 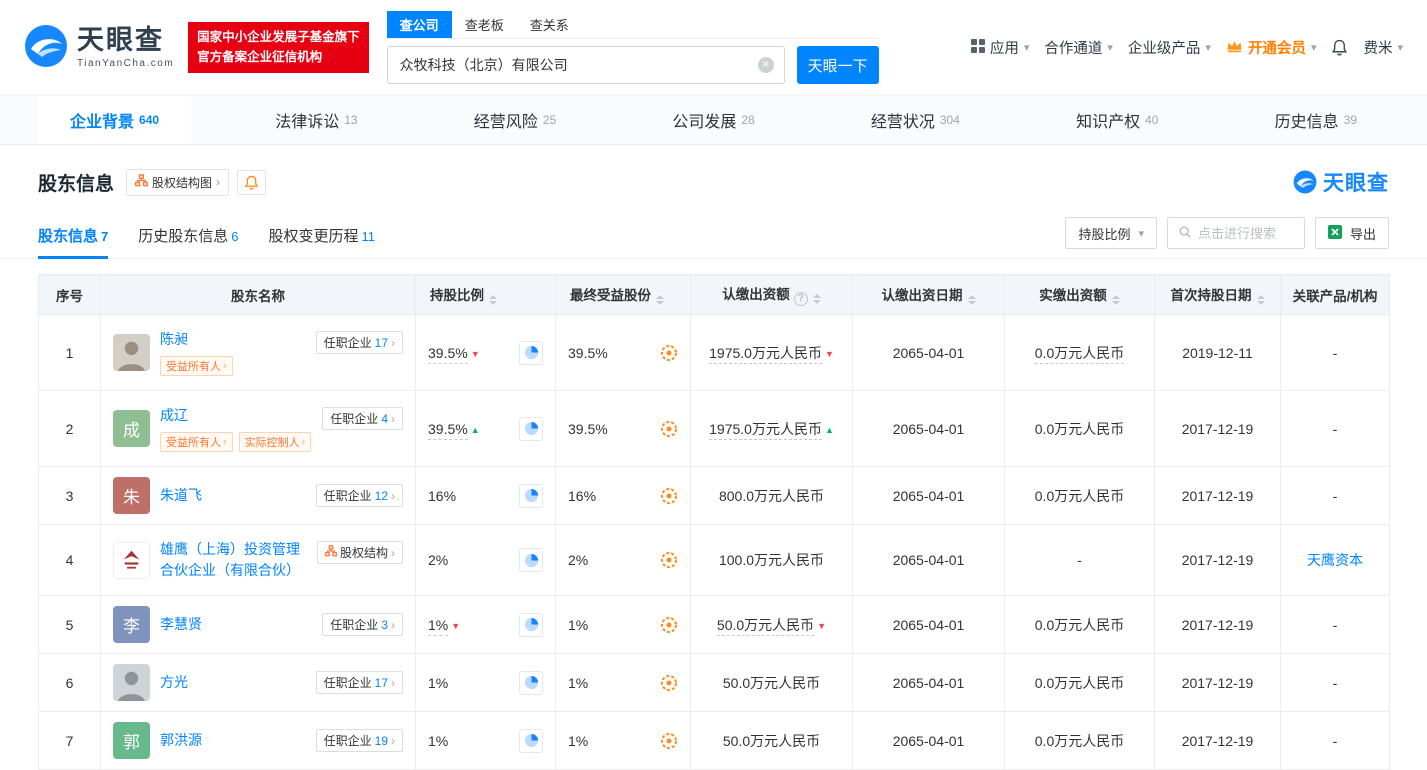 I want to click on col-header-ratio: 持股比例, so click(x=485, y=294).